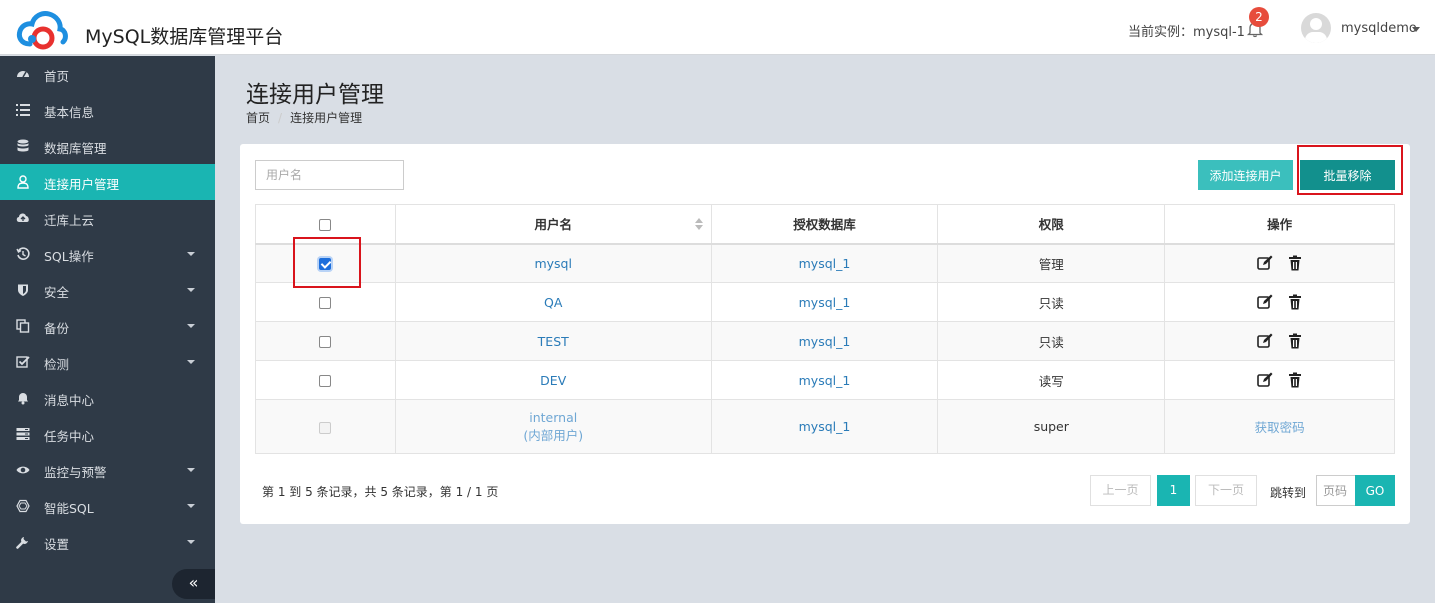 The image size is (1435, 603). I want to click on username-link: DEV, so click(553, 380).